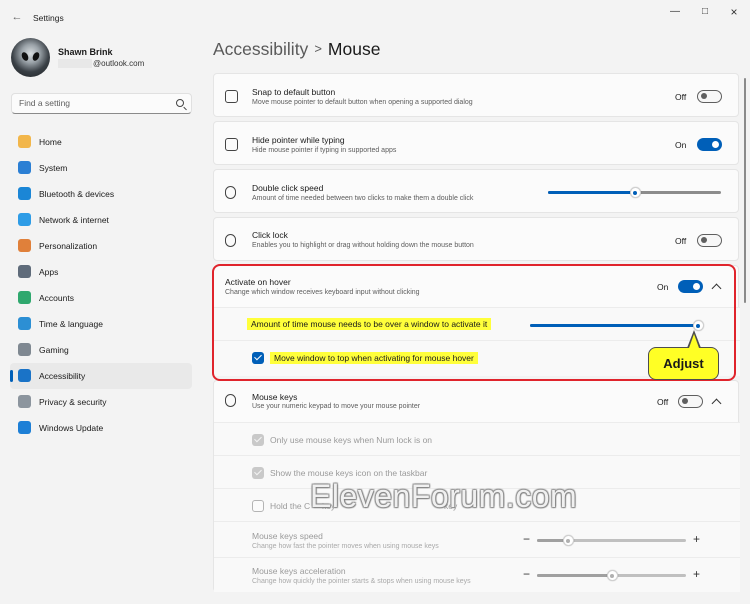 The image size is (750, 604). I want to click on sidebar-item-label: Gaming, so click(54, 350).